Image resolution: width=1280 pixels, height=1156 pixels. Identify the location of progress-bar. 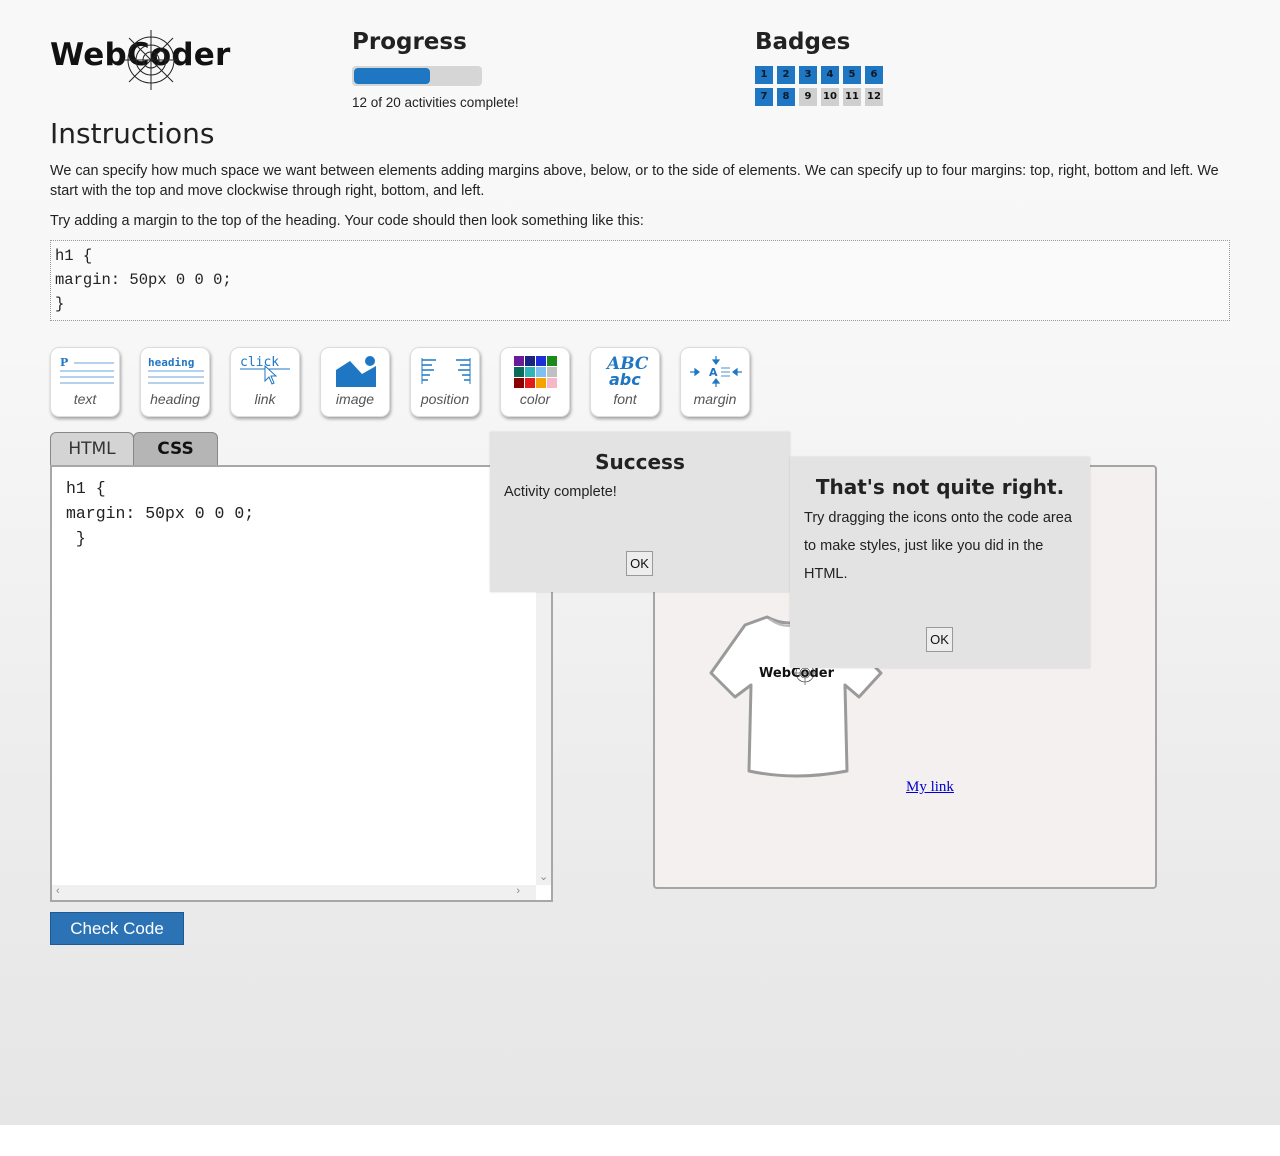
(417, 76).